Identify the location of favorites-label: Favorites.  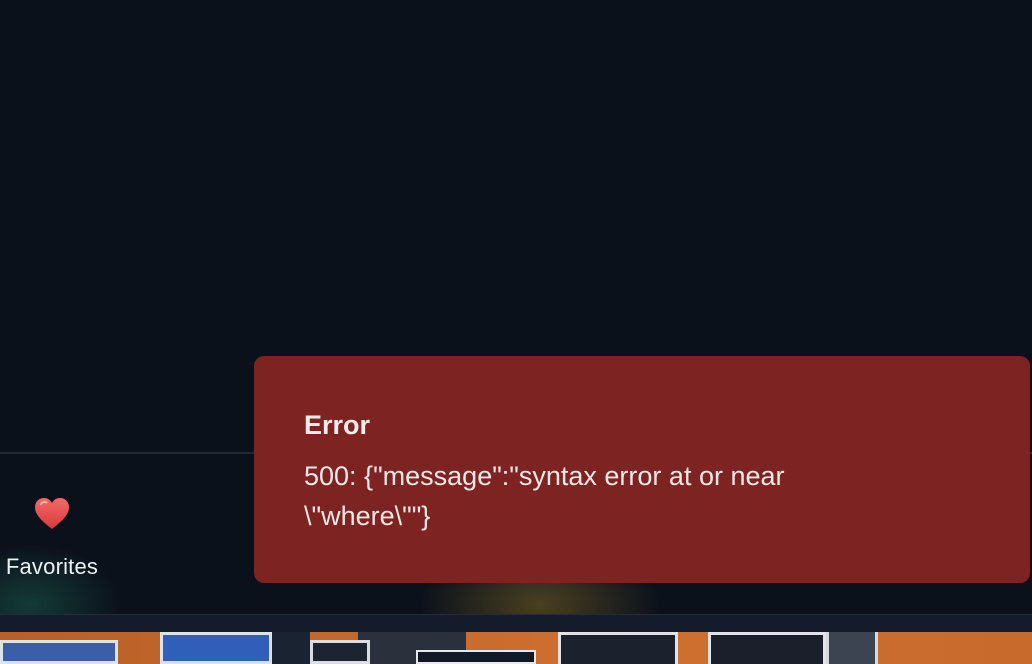
(52, 566).